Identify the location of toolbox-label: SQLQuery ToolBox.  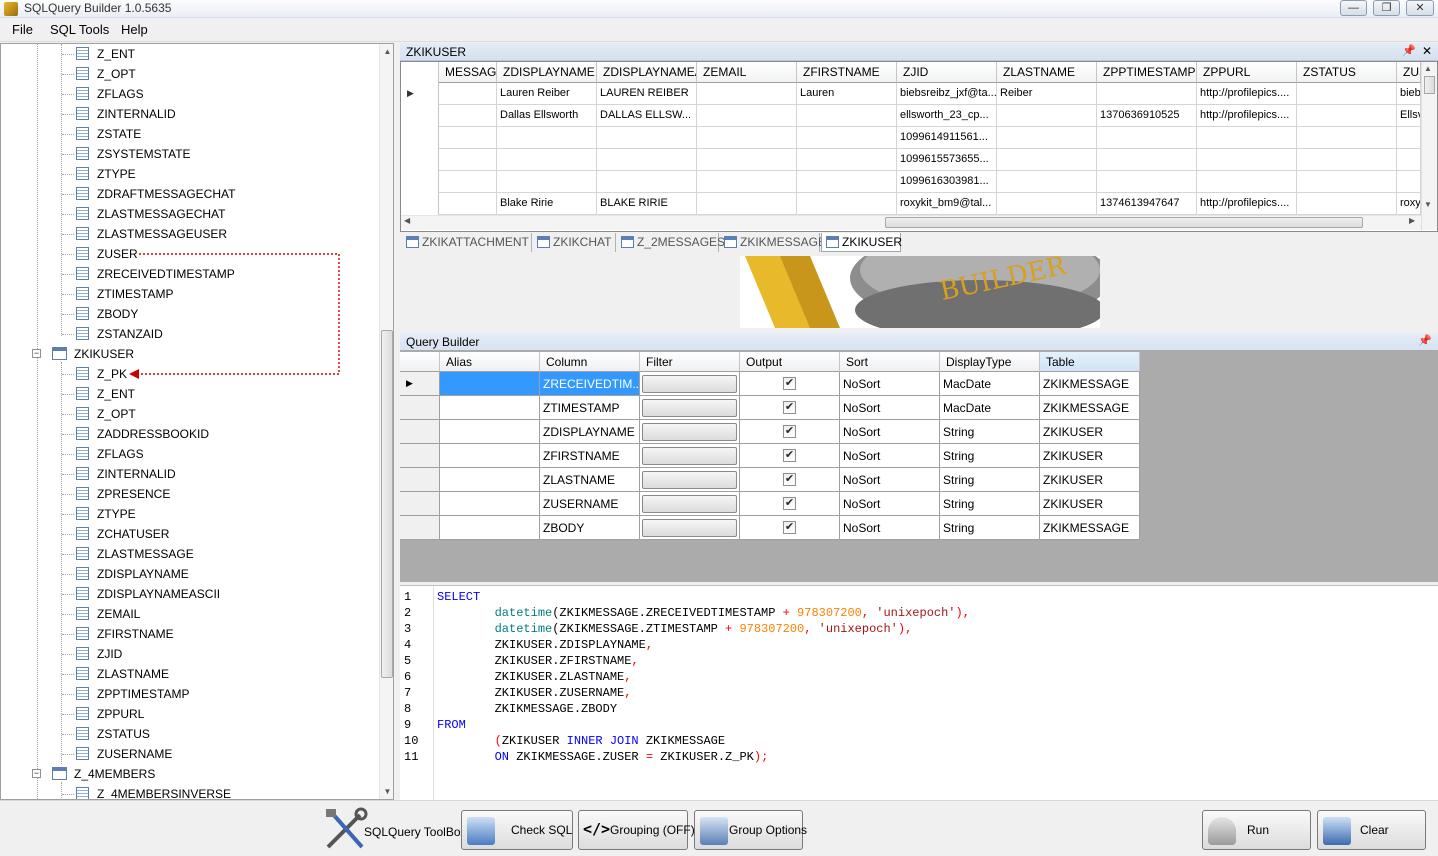
(415, 832).